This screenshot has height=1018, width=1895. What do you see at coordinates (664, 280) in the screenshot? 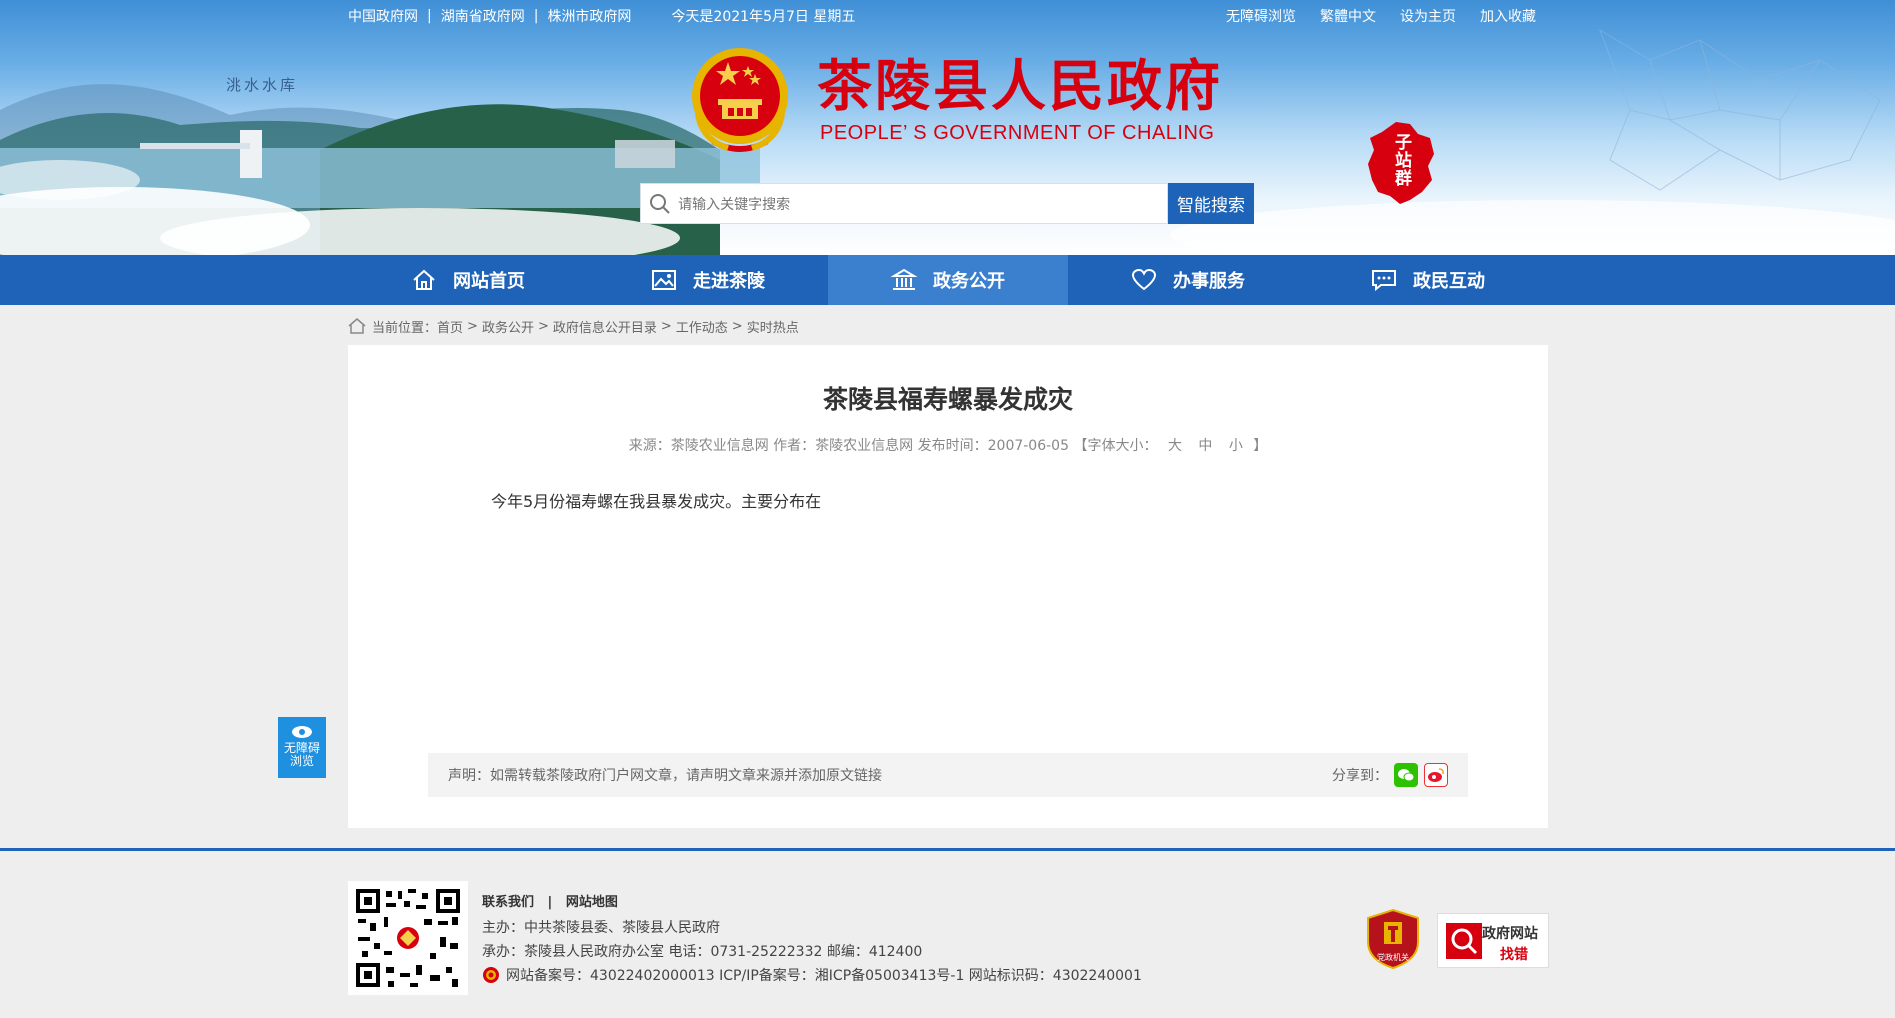
I see `picture-icon` at bounding box center [664, 280].